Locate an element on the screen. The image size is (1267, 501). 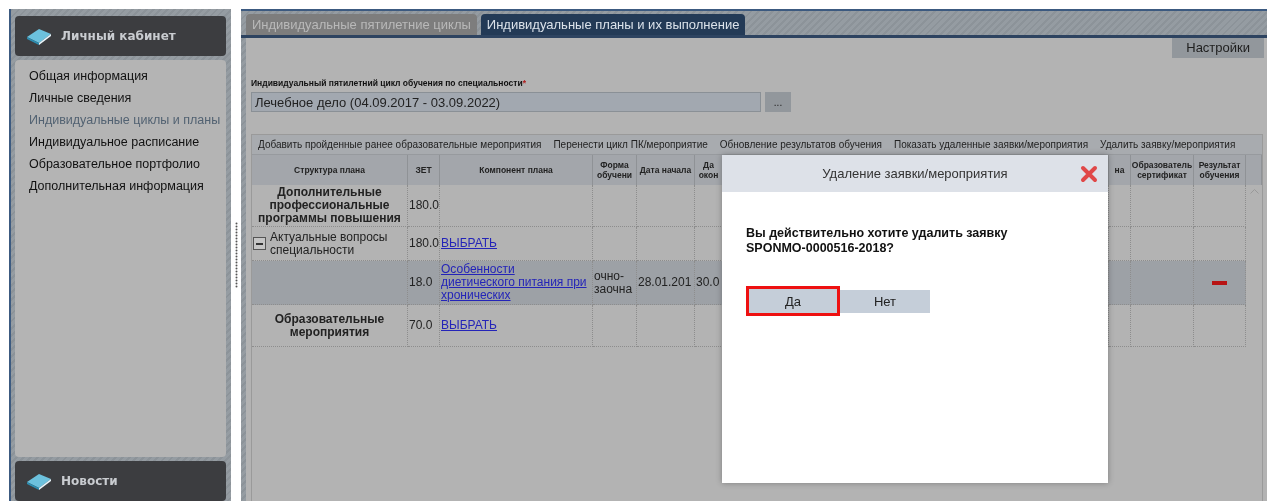
toolbar-button: Перенести цикл ПК/мероприятие is located at coordinates (630, 144).